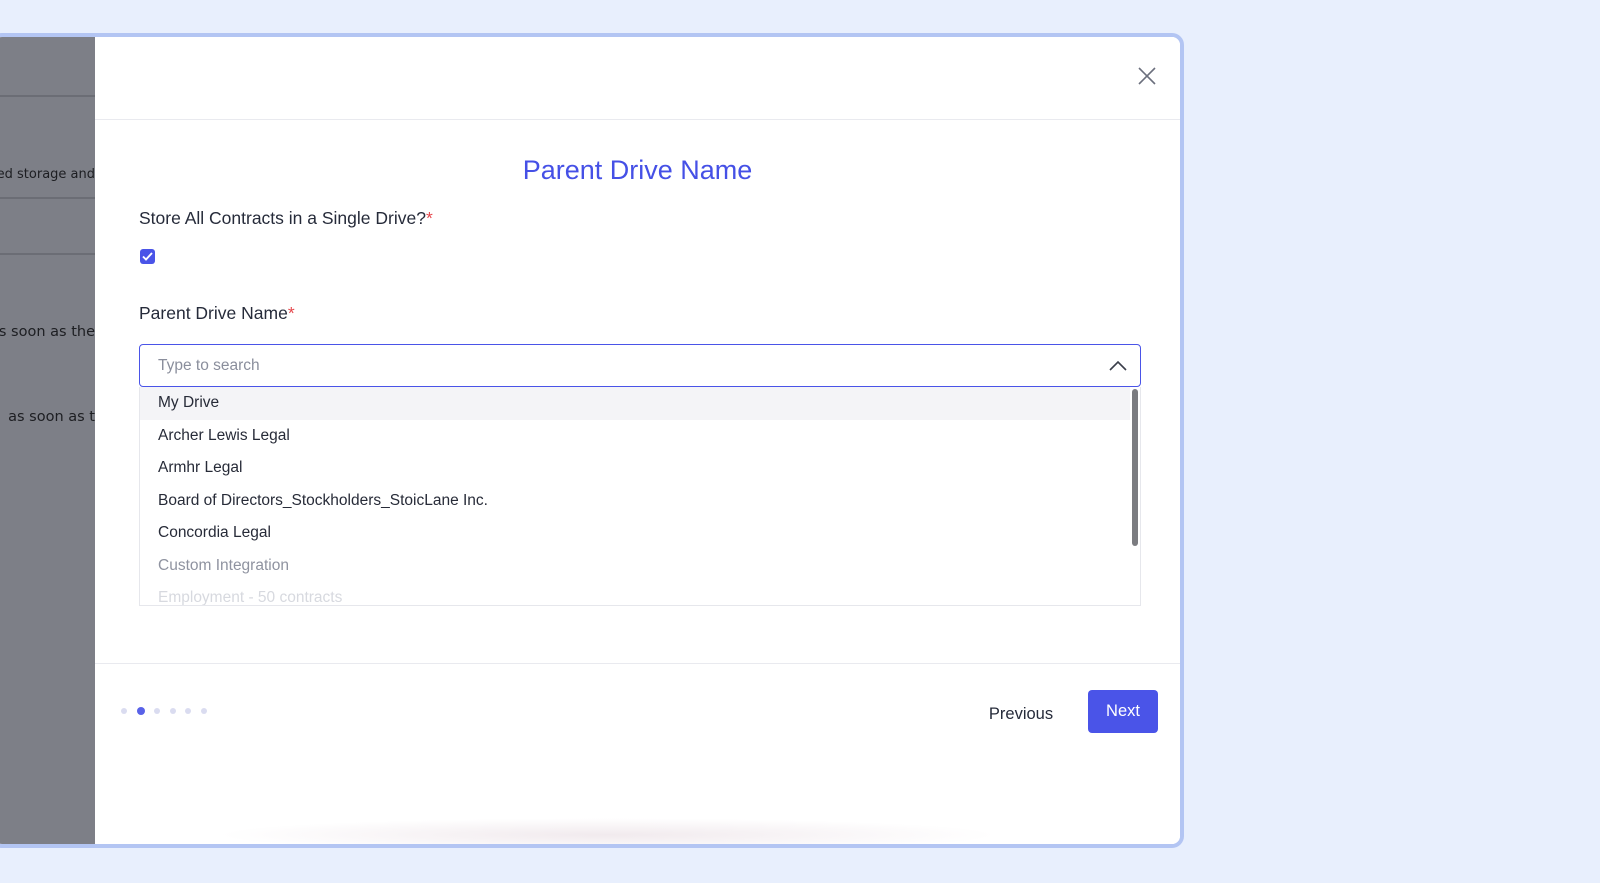  Describe the element at coordinates (635, 593) in the screenshot. I see `dropdown-option: Employment - 50 contracts` at that location.